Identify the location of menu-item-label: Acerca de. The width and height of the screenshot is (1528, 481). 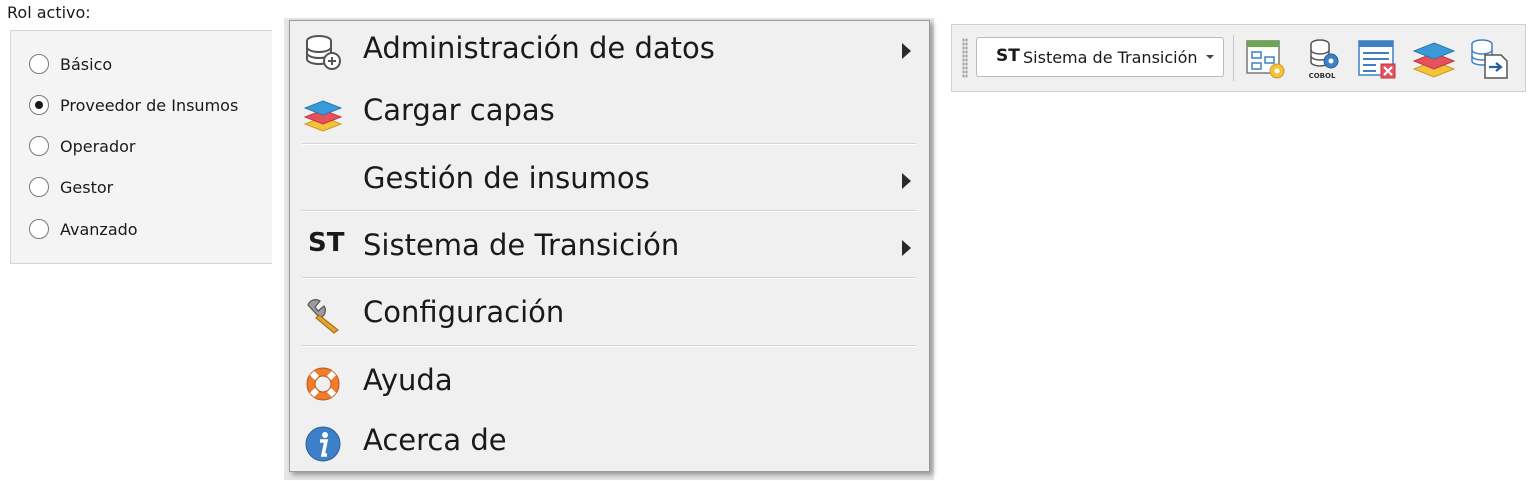
(435, 440).